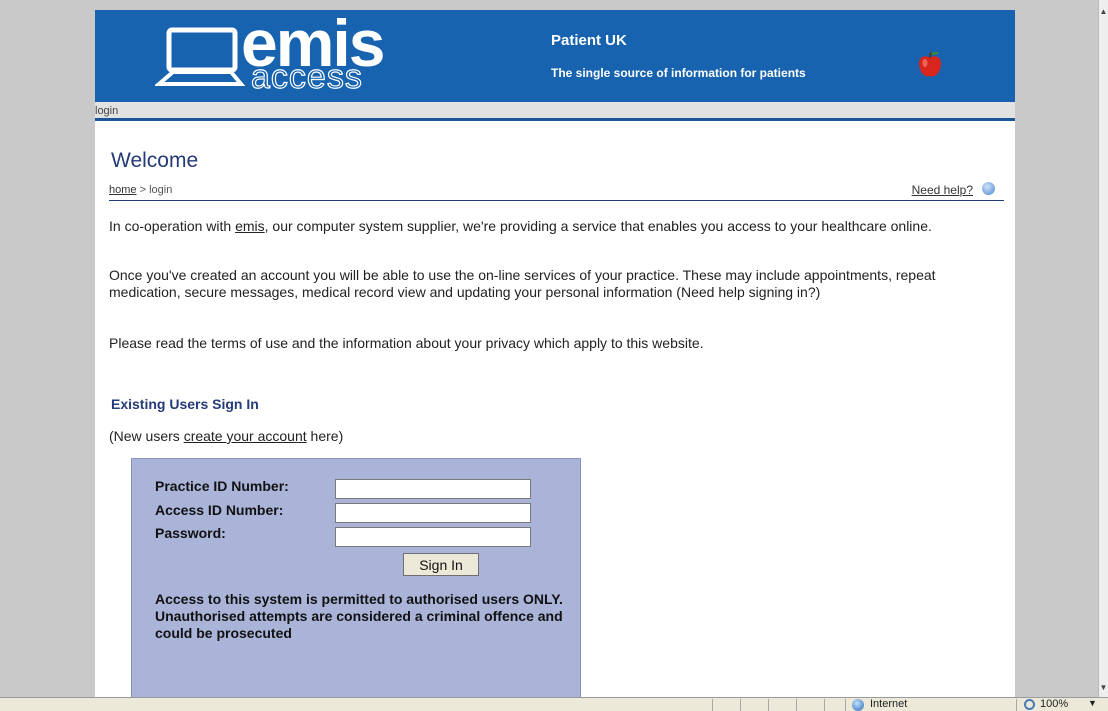 This screenshot has width=1108, height=711. Describe the element at coordinates (433, 513) in the screenshot. I see `access-id-input` at that location.